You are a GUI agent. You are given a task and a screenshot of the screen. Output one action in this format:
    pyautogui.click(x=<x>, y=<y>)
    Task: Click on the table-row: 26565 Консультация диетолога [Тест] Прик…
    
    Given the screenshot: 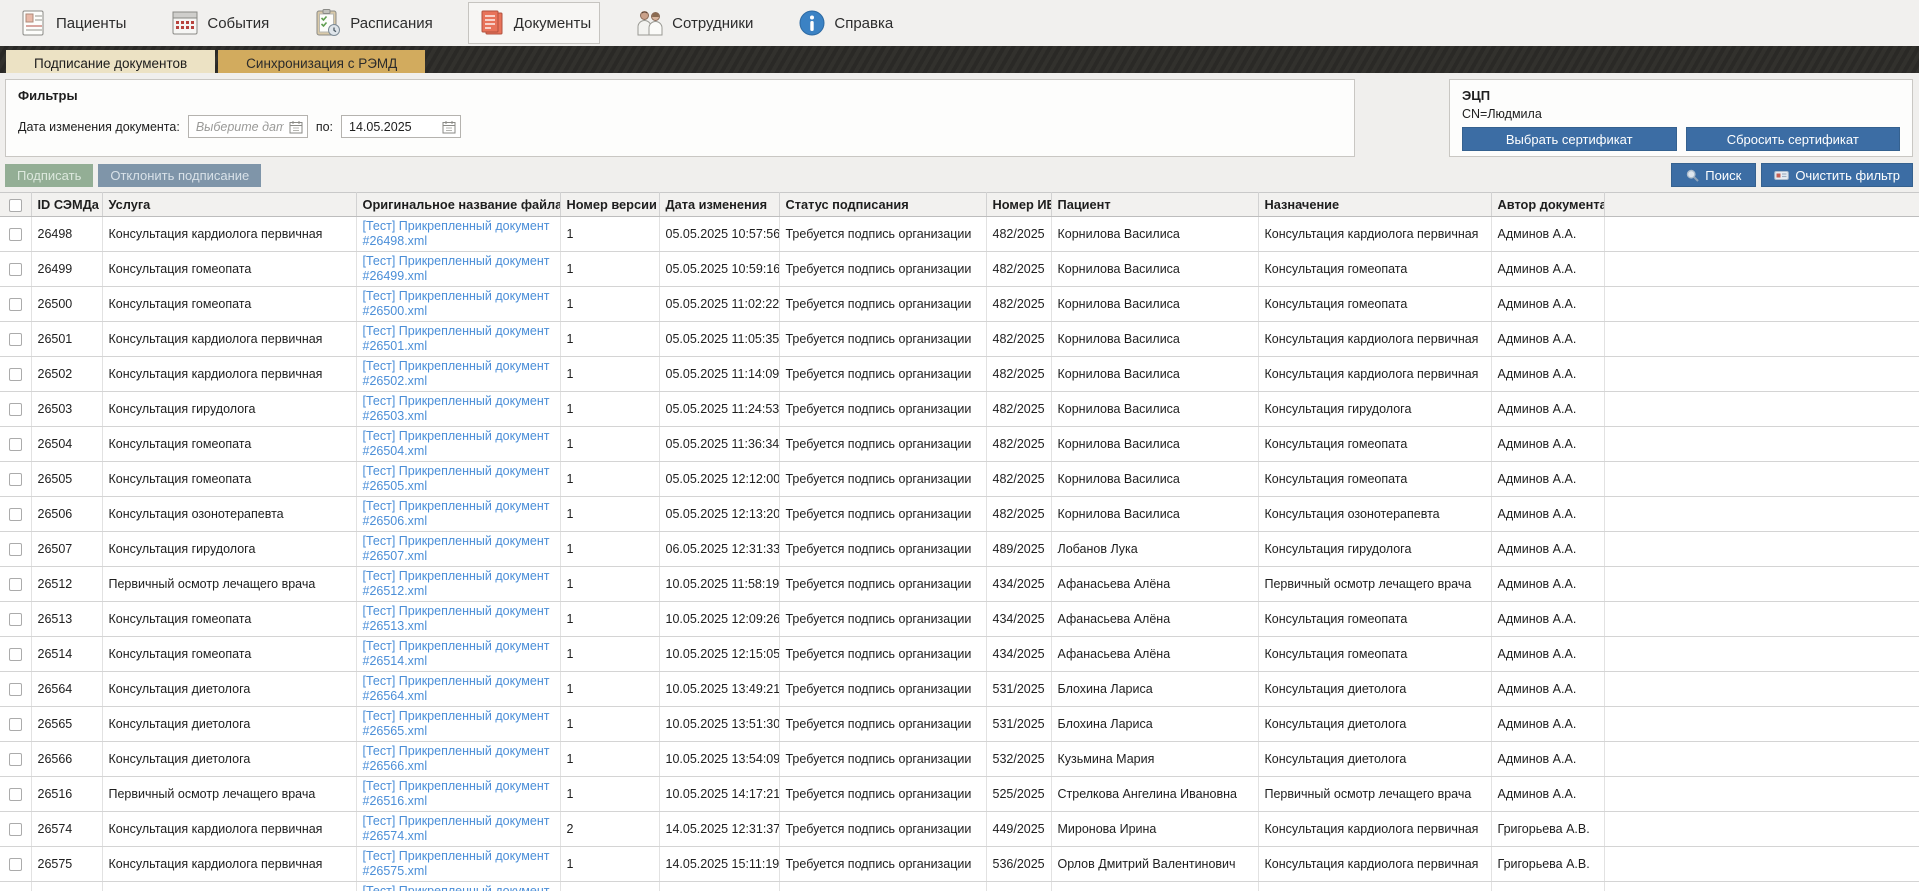 What is the action you would take?
    pyautogui.click(x=959, y=724)
    